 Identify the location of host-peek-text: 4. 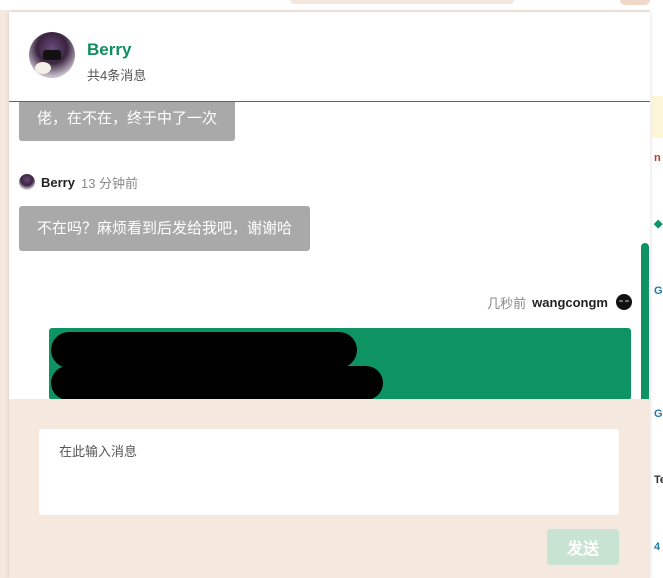
(657, 547).